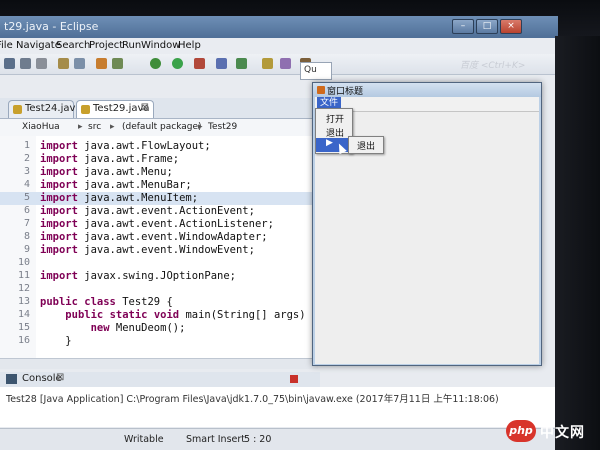  I want to click on menu-run: Run, so click(131, 45).